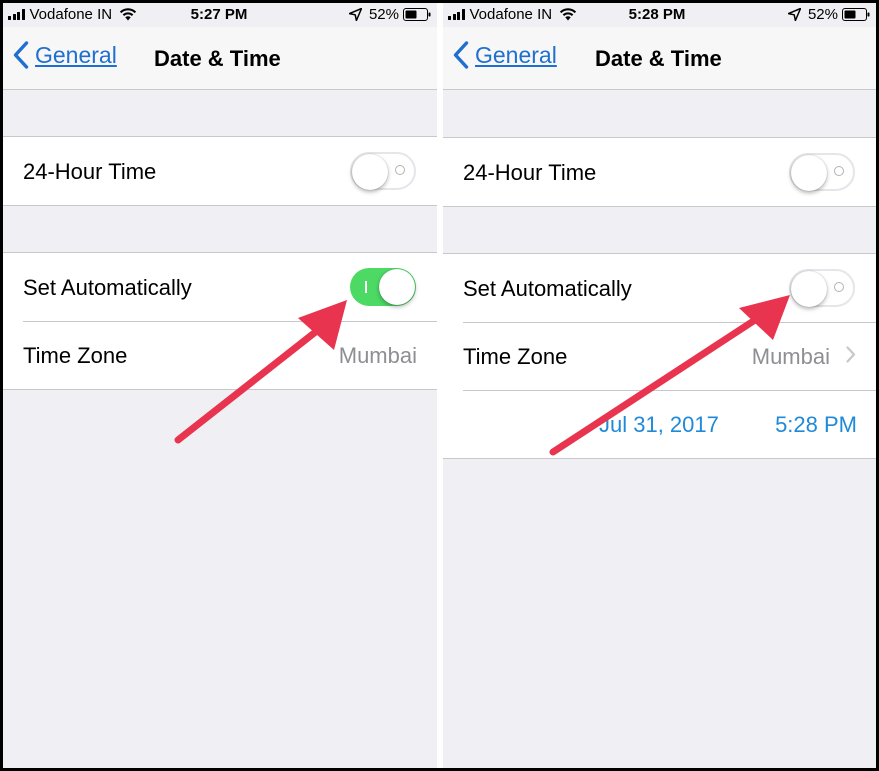 The image size is (879, 771). Describe the element at coordinates (482, 375) in the screenshot. I see `annotation-overlay` at that location.